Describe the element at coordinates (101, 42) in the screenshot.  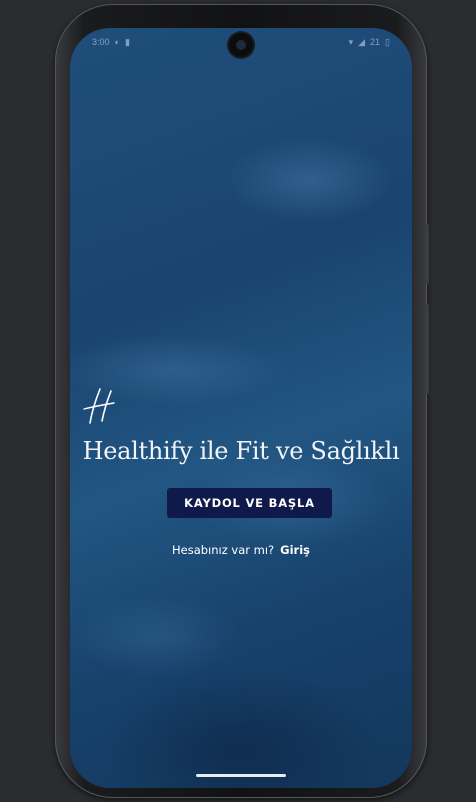
I see `status-time: 3:00` at that location.